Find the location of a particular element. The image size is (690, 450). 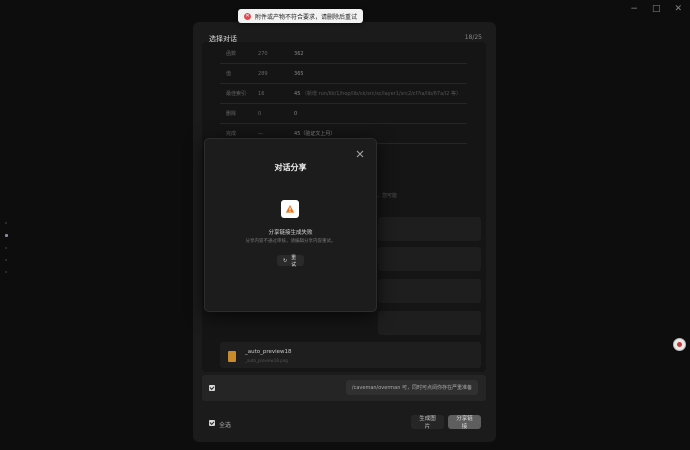

maximize-button: □ is located at coordinates (656, 9).